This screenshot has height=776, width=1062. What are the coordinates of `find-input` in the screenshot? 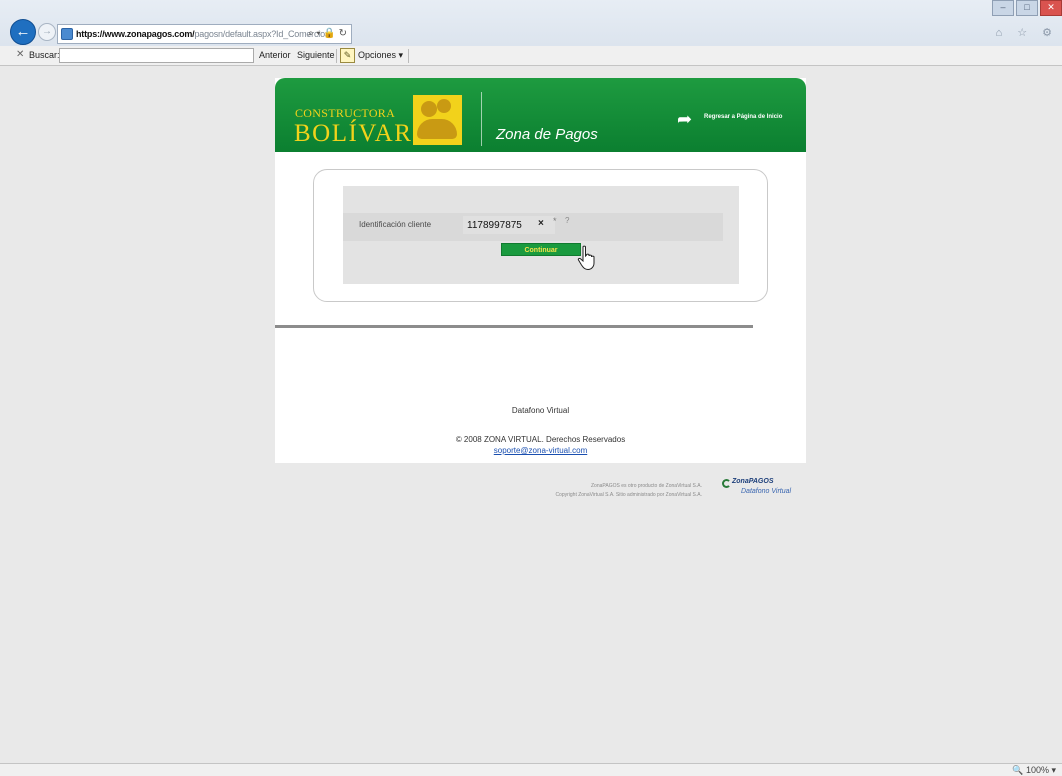 It's located at (156, 55).